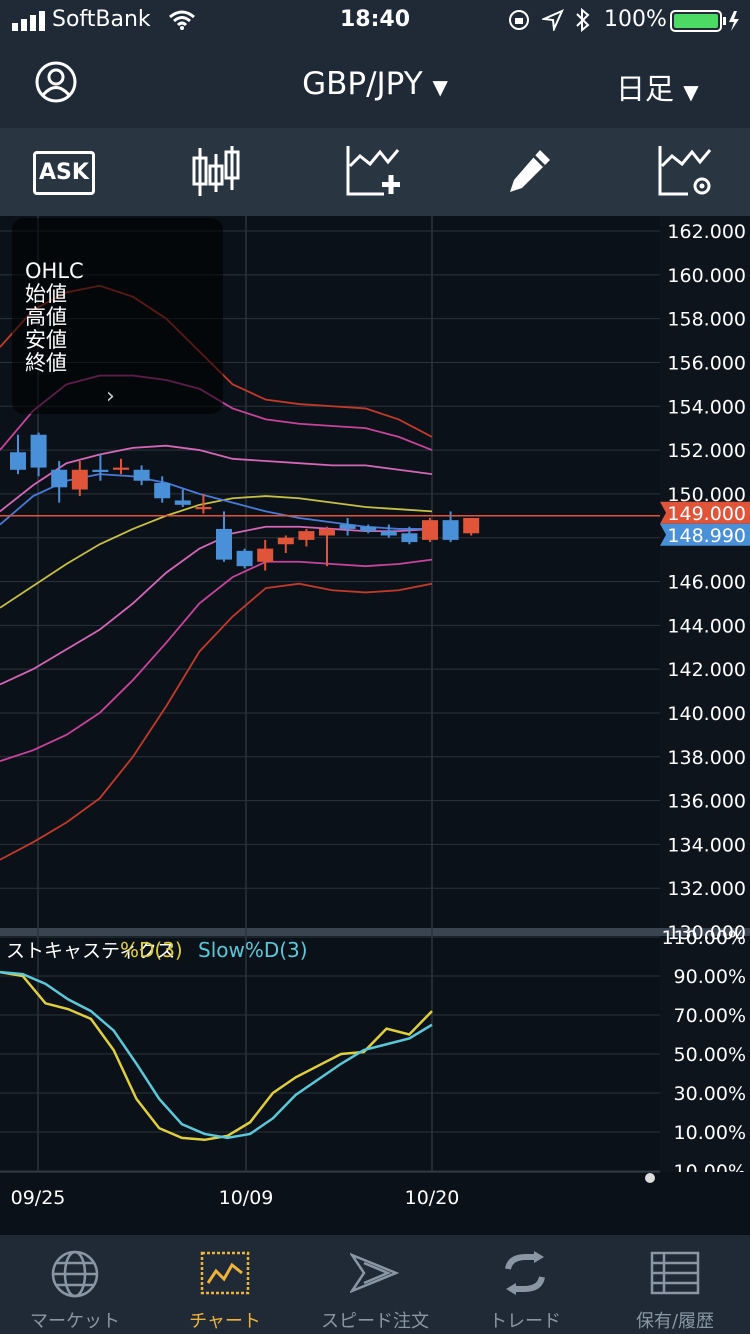 The image size is (750, 1334). Describe the element at coordinates (525, 1321) in the screenshot. I see `tab-label: トレード` at that location.